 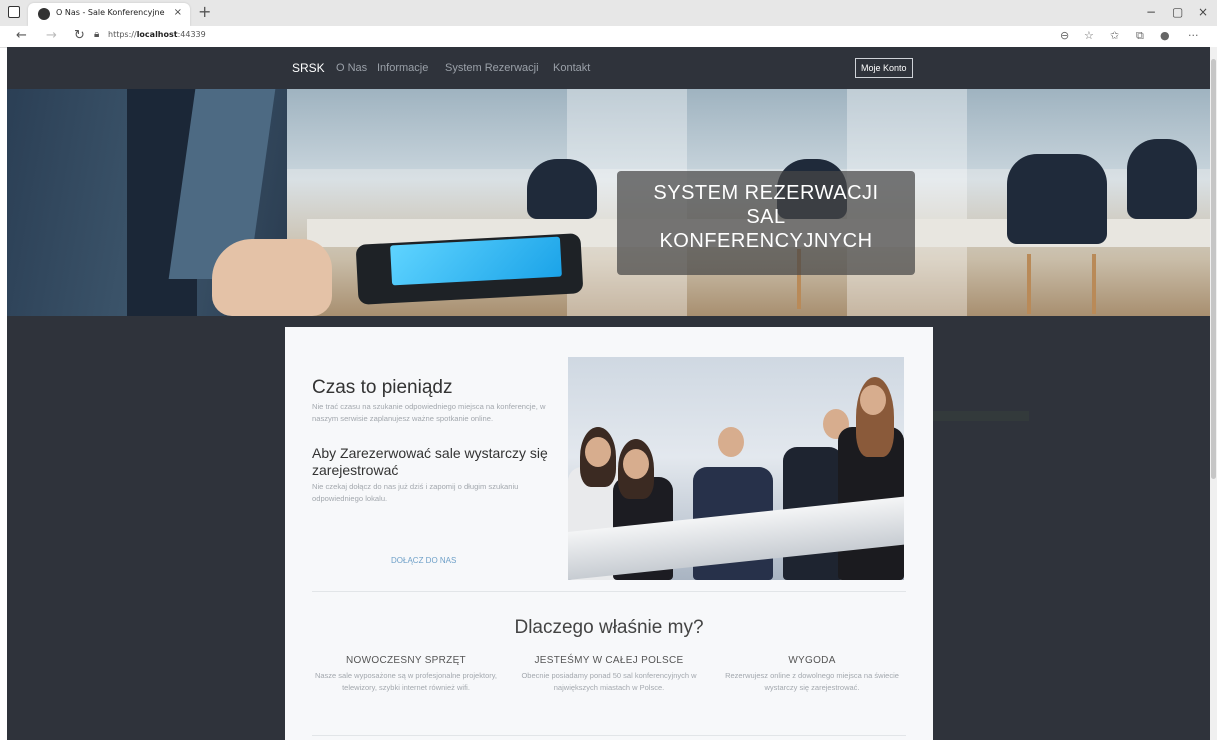 I want to click on brand-link: SRSK, so click(x=308, y=68).